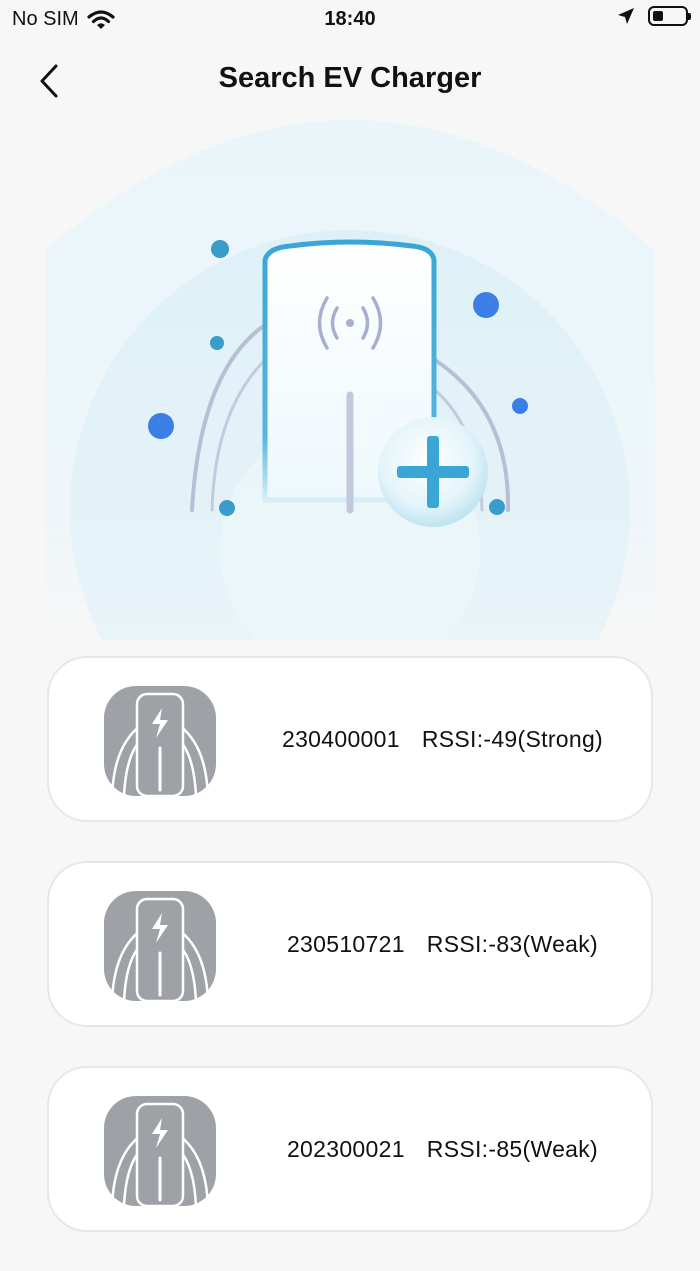 The width and height of the screenshot is (700, 1271). I want to click on page-title: Search EV Charger, so click(350, 78).